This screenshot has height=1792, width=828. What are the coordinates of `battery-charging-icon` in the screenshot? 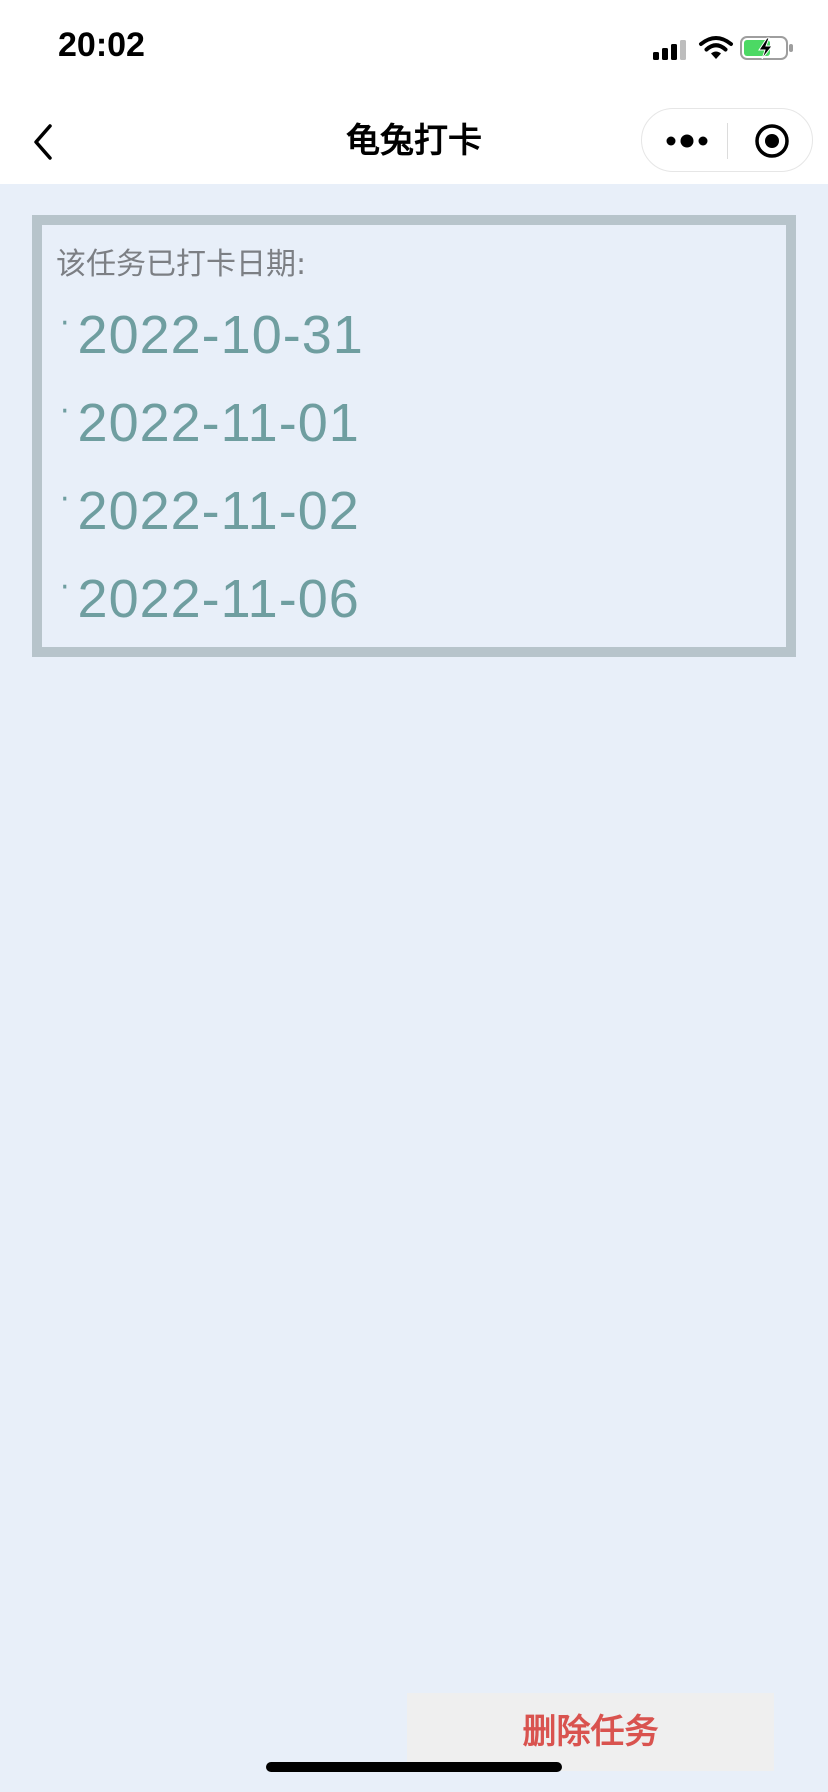 It's located at (766, 48).